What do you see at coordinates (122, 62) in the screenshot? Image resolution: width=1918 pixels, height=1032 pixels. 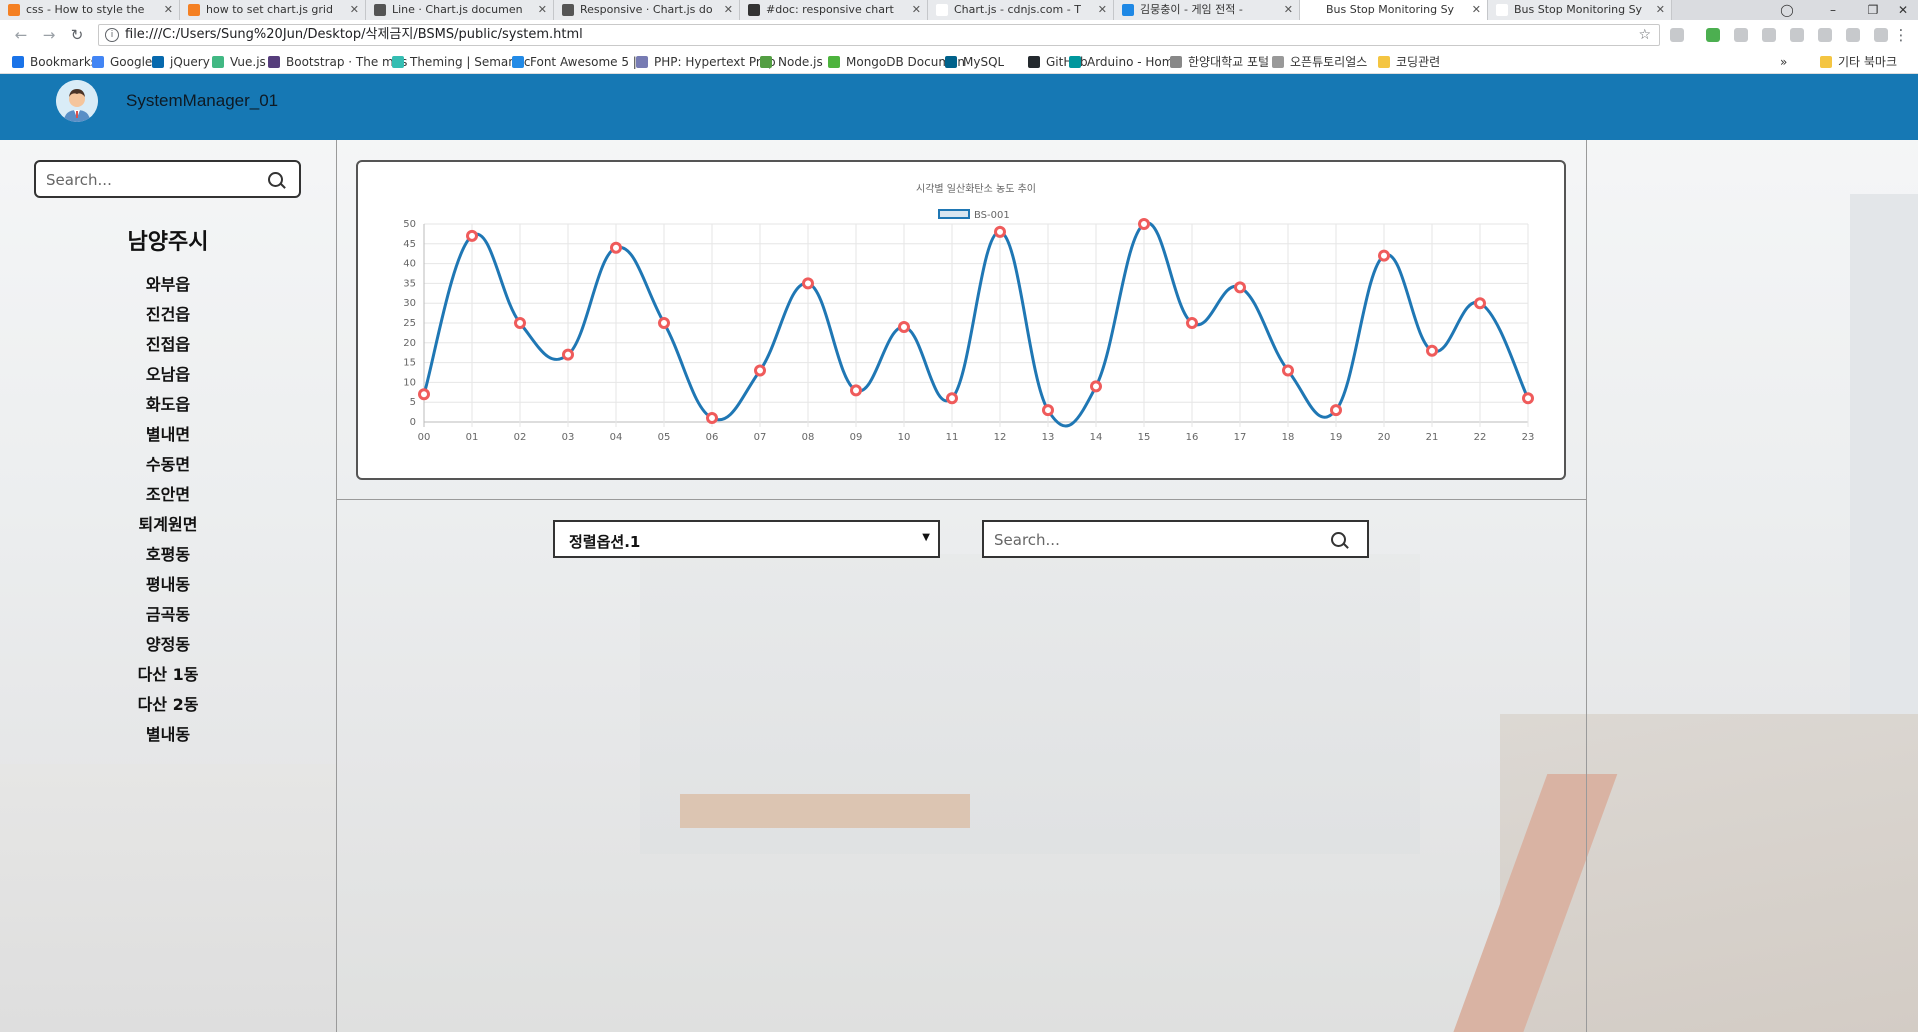 I see `bookmark-item: Google` at bounding box center [122, 62].